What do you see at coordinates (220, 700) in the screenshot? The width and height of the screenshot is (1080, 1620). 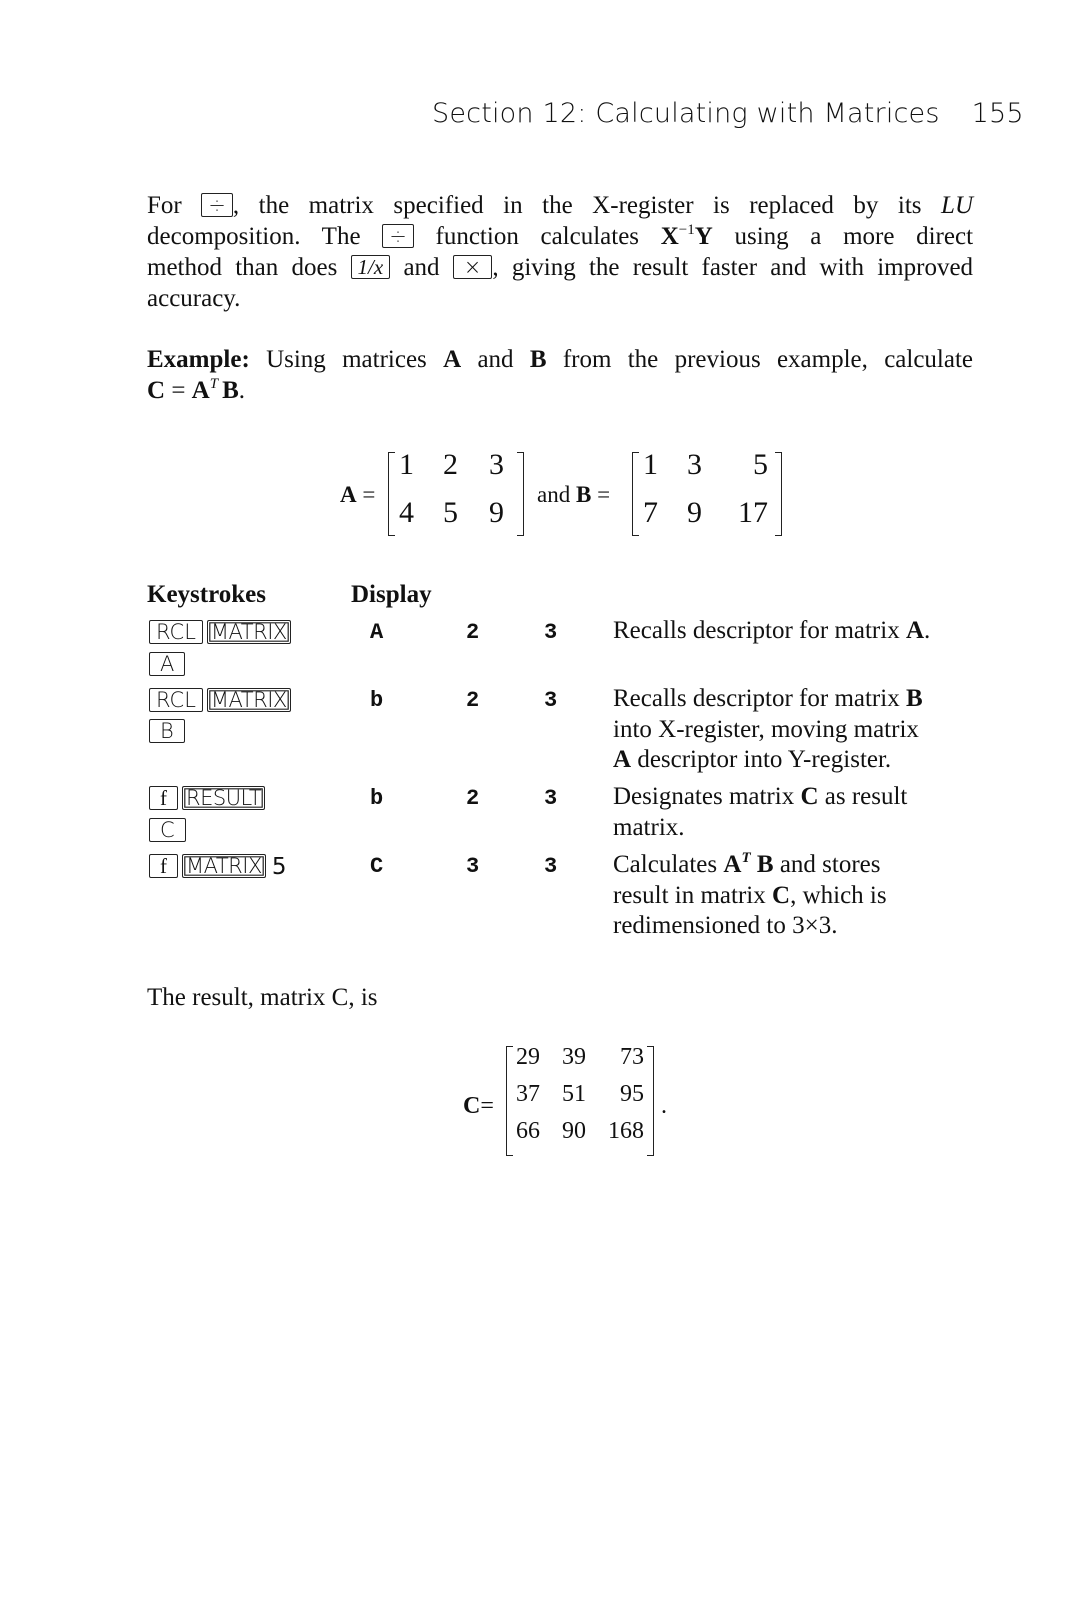 I see `row-2-keys: RCL MATRIX` at bounding box center [220, 700].